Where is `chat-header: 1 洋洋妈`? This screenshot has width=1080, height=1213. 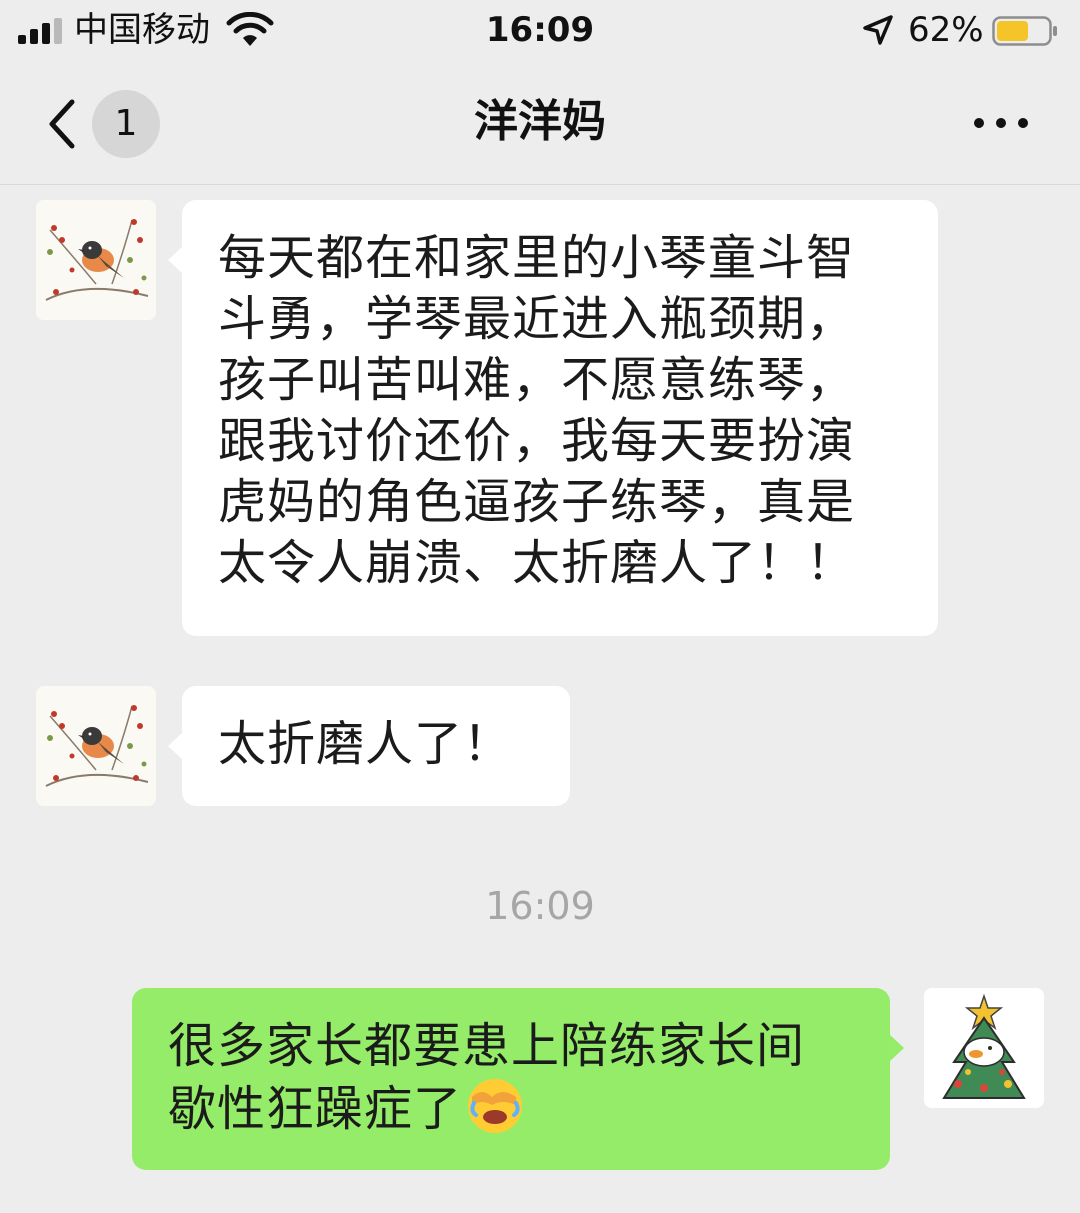 chat-header: 1 洋洋妈 is located at coordinates (540, 124).